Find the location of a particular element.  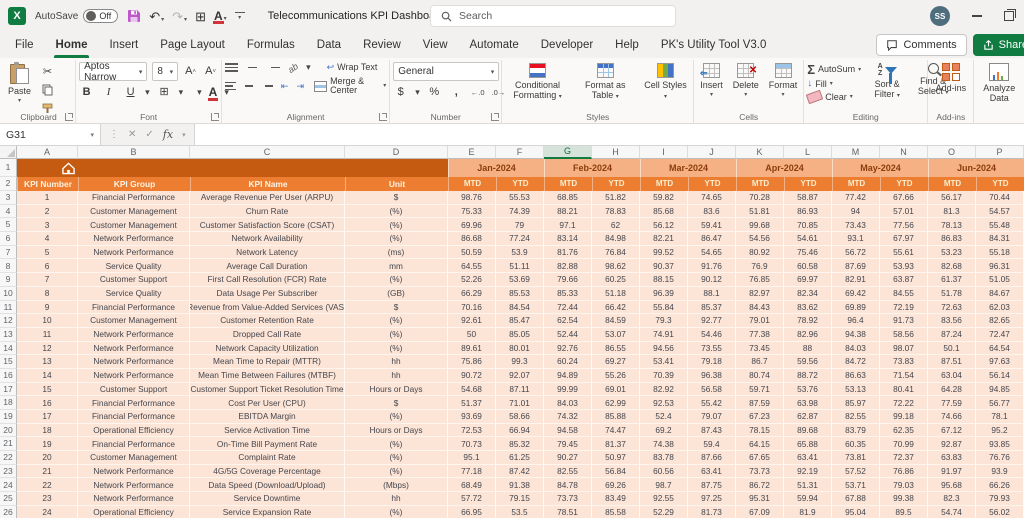

cell-kpi-group: Financial Performance is located at coordinates (134, 444).